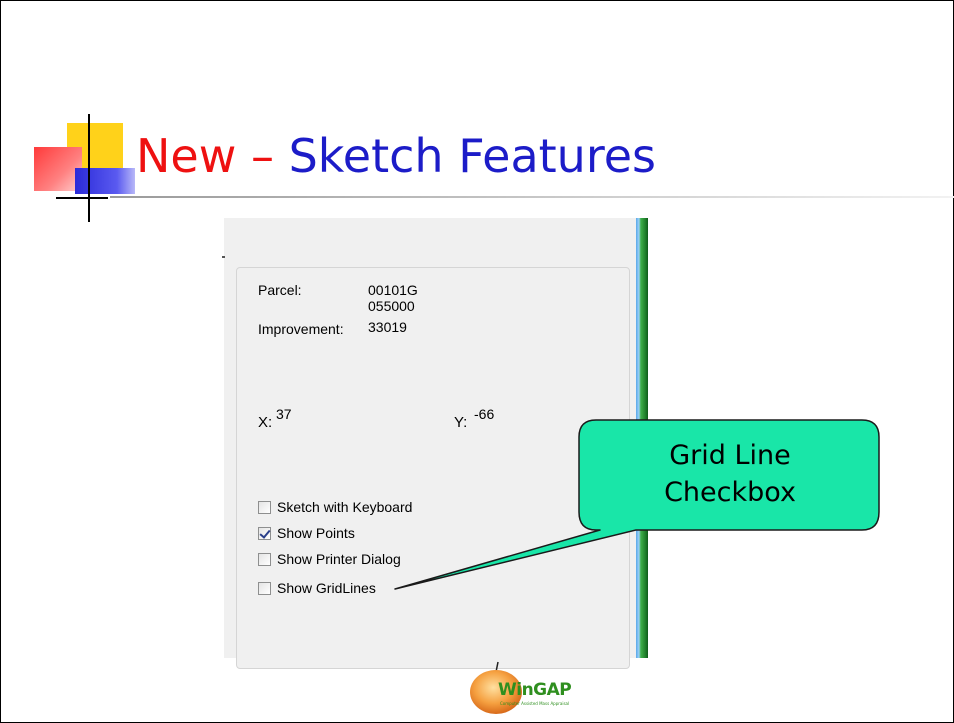 This screenshot has height=723, width=954. What do you see at coordinates (284, 414) in the screenshot?
I see `x-coordinate-value: 37` at bounding box center [284, 414].